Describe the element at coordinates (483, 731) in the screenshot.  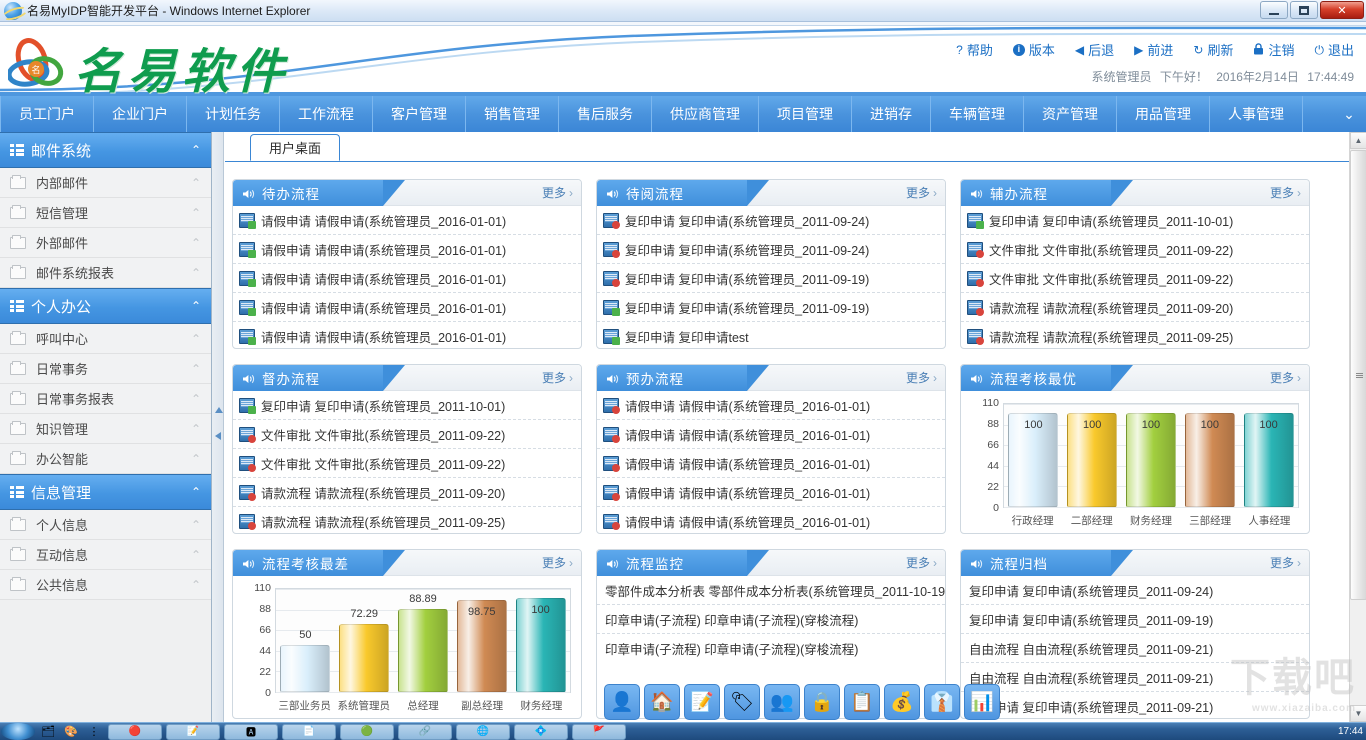
I see `taskbar-window-7: 🌐` at that location.